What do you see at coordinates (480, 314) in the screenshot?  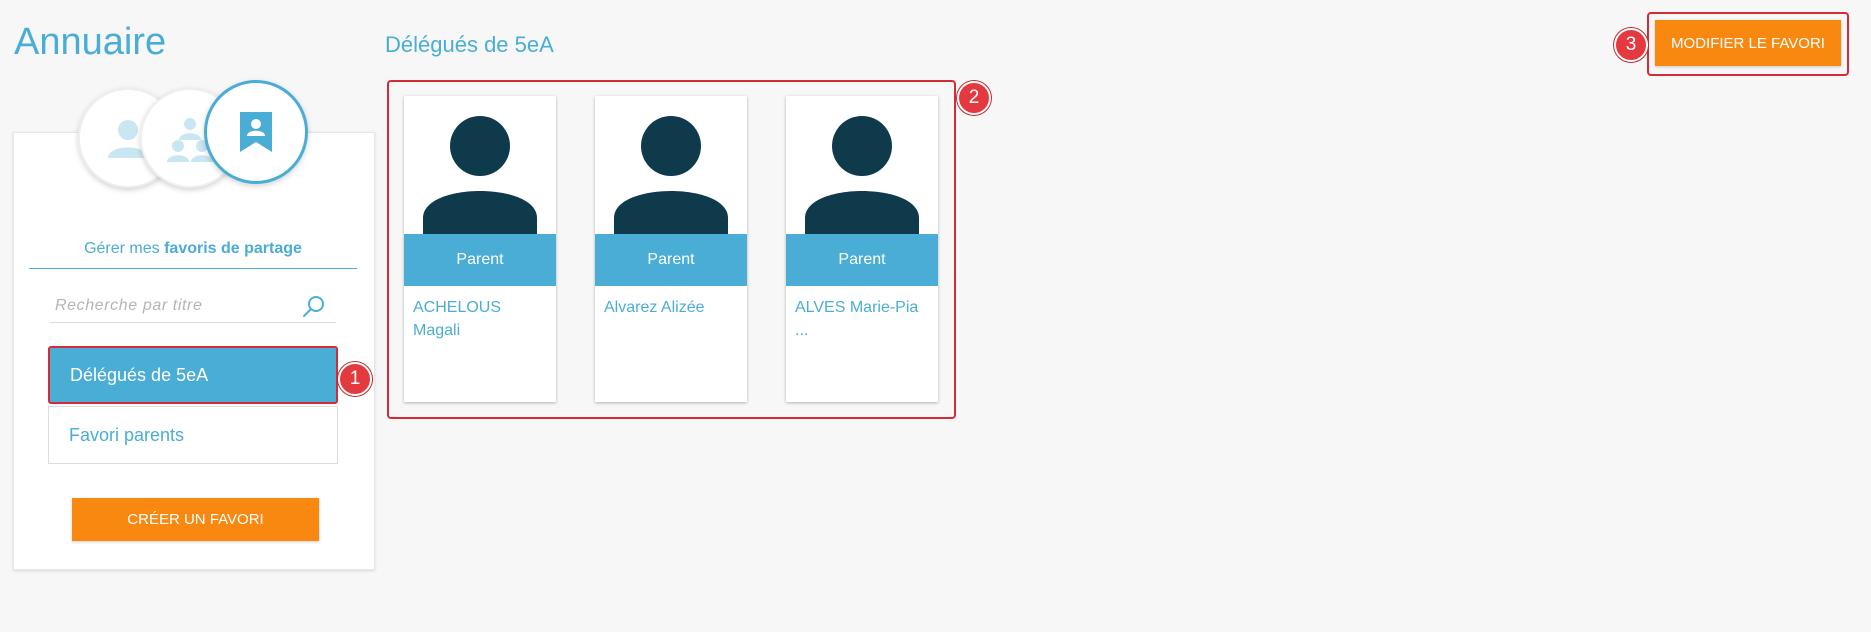 I see `member-name: ACHELOUS Magali` at bounding box center [480, 314].